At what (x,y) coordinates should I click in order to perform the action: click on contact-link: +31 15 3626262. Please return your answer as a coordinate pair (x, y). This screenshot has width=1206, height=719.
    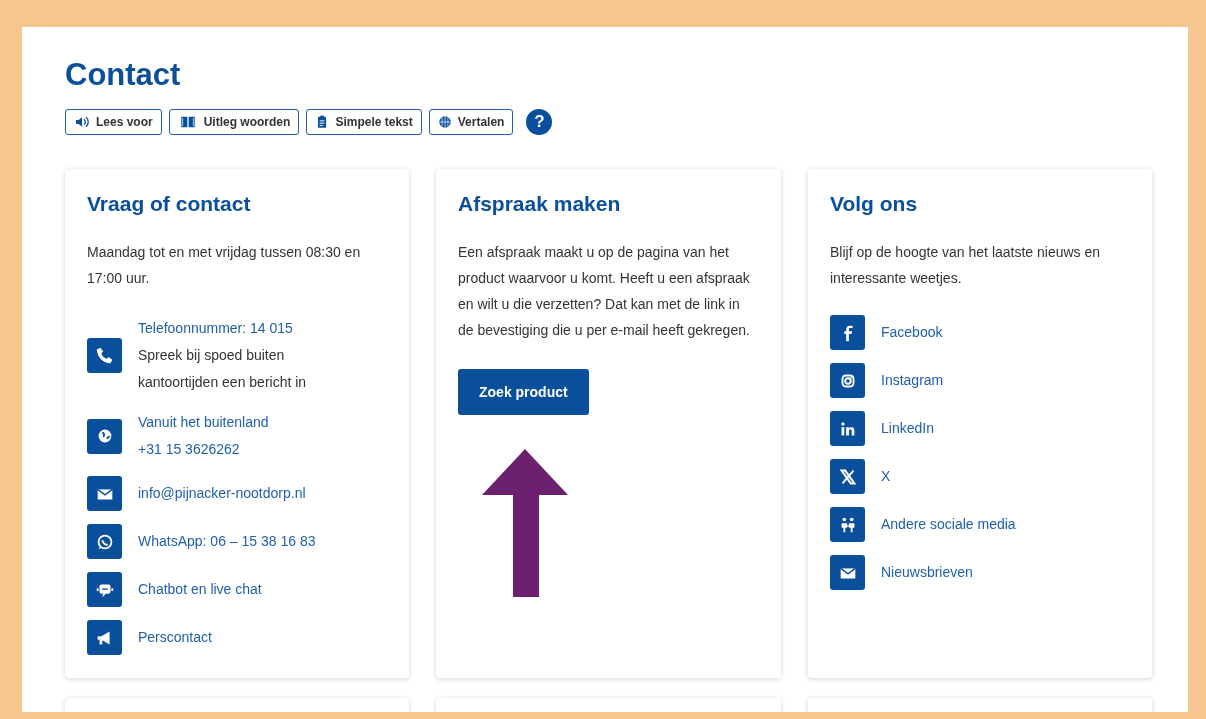
    Looking at the image, I should click on (189, 449).